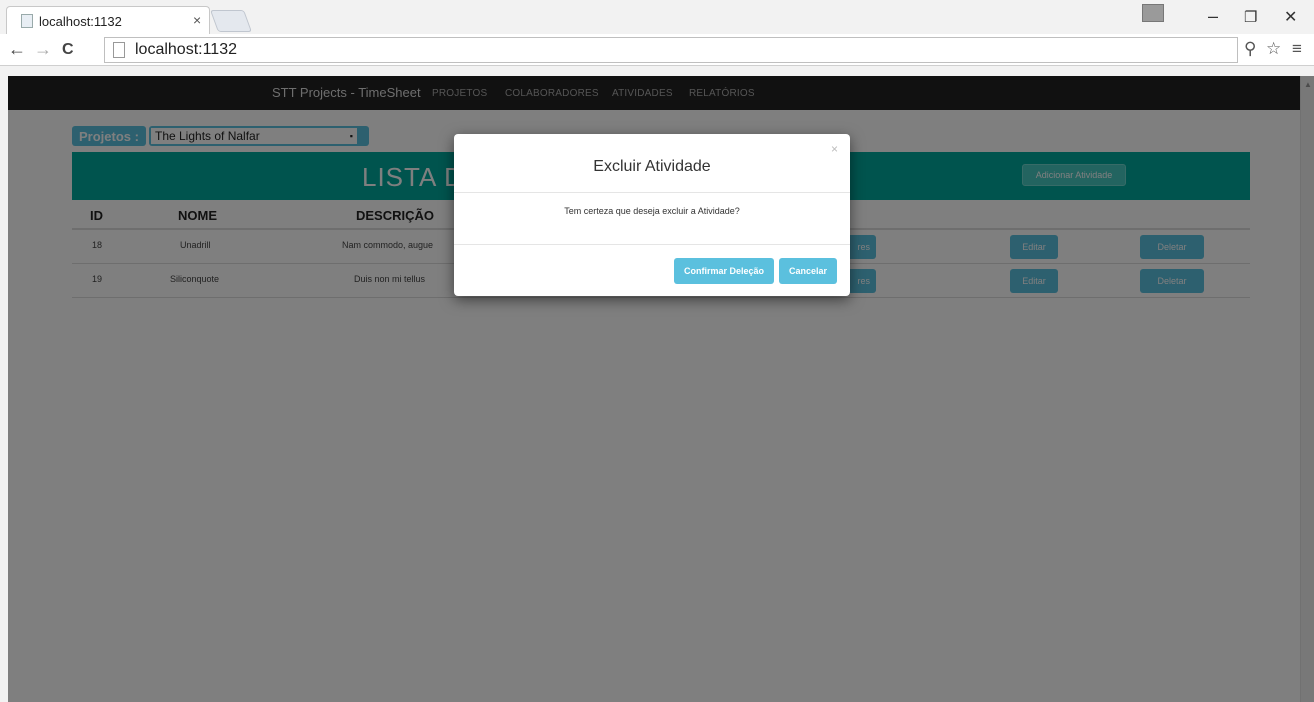  What do you see at coordinates (652, 166) in the screenshot?
I see `modal-title: Excluir Atividade` at bounding box center [652, 166].